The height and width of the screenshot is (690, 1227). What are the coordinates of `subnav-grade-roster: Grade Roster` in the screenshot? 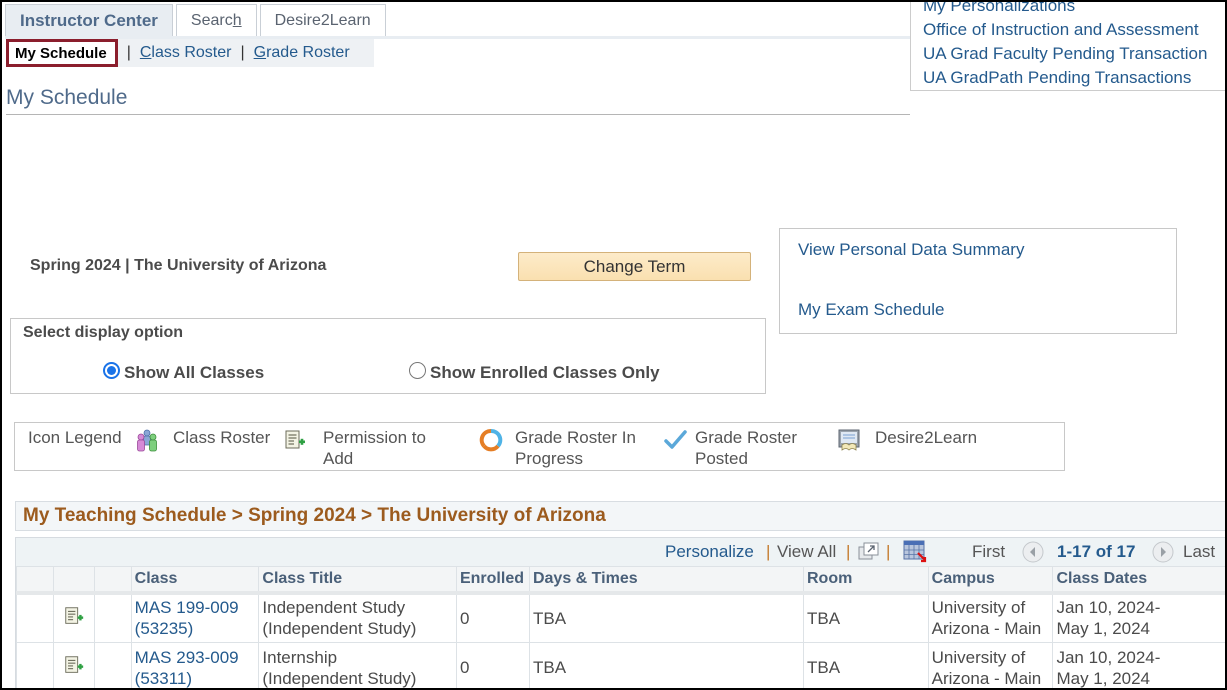 It's located at (302, 53).